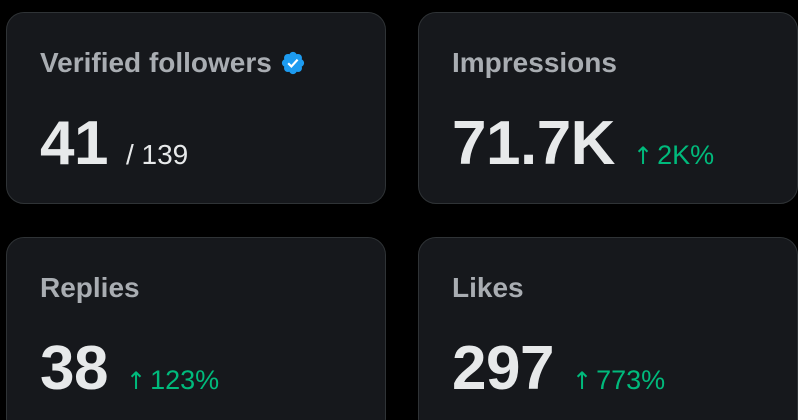 Image resolution: width=798 pixels, height=420 pixels. I want to click on verified-followers-label: Verified followers, so click(156, 62).